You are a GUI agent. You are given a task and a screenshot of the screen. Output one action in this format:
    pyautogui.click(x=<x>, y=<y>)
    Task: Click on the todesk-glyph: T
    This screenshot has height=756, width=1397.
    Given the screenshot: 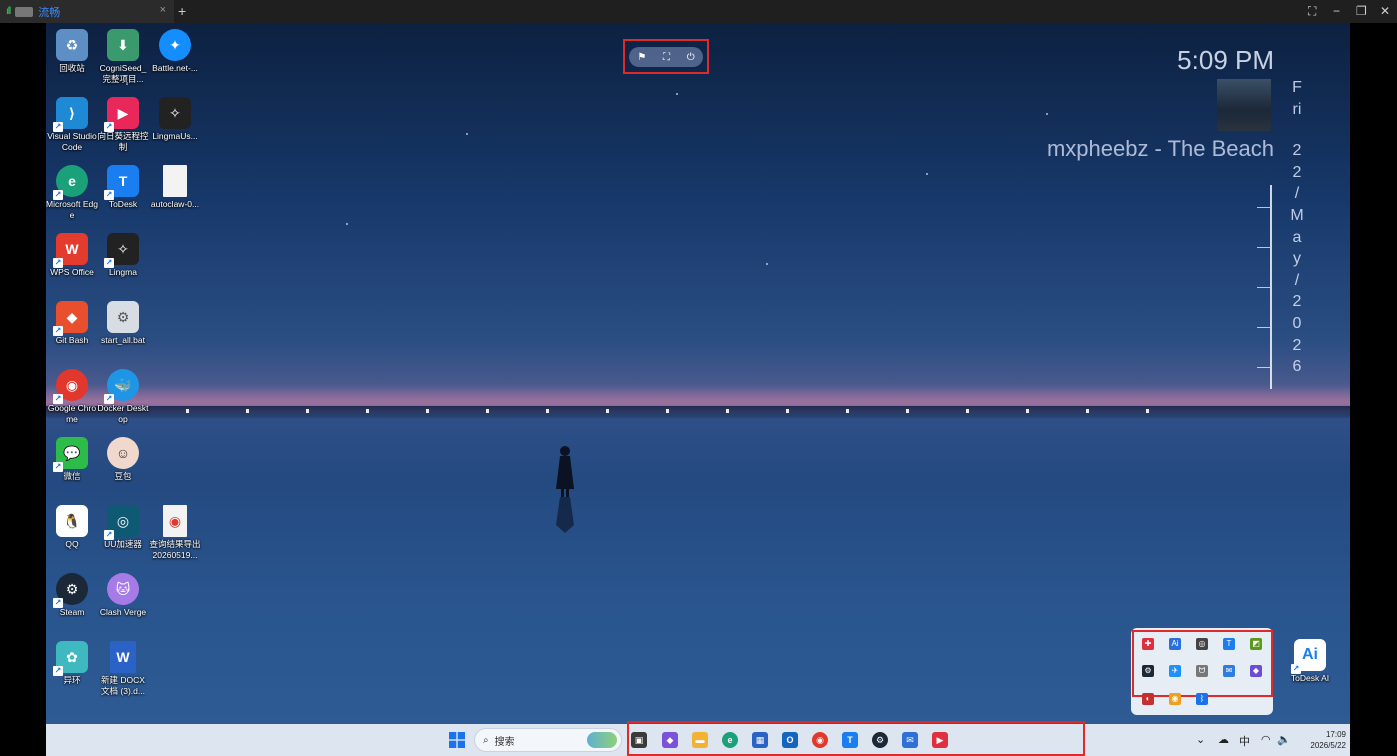 What is the action you would take?
    pyautogui.click(x=123, y=181)
    